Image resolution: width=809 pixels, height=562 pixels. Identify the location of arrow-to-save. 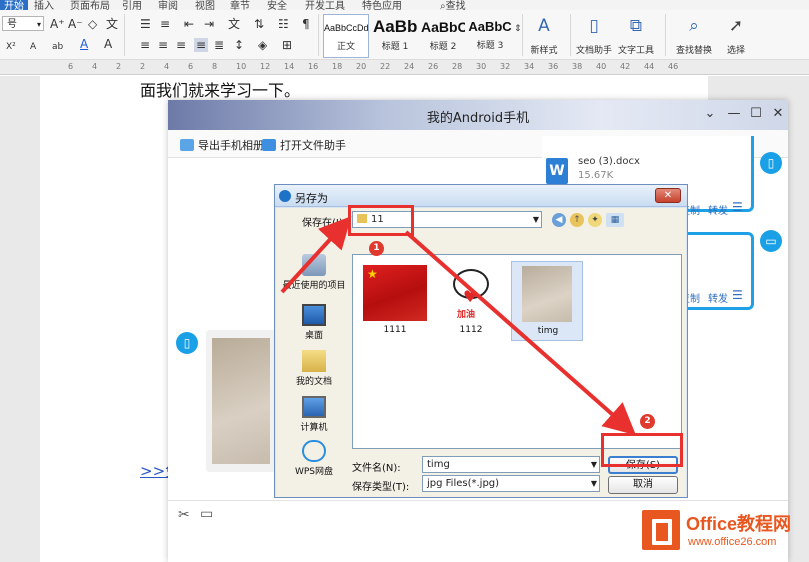
(520, 333).